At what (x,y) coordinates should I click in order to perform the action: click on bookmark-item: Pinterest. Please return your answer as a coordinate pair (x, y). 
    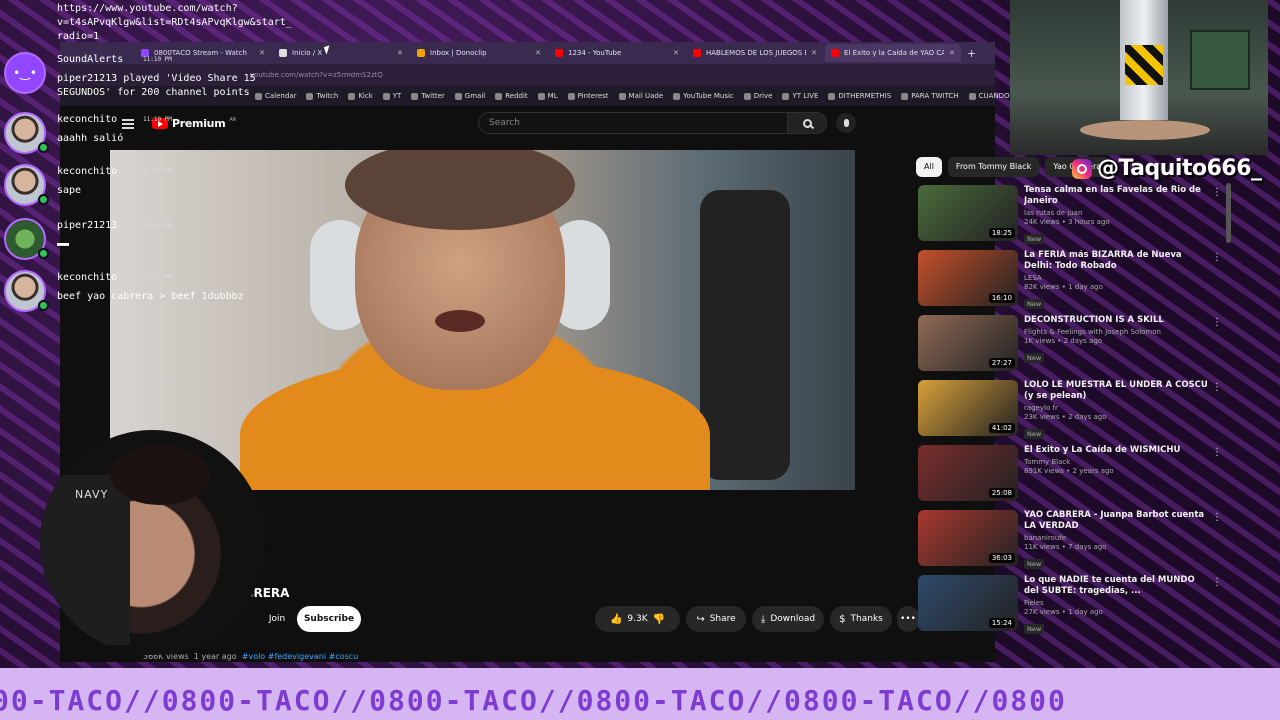
    Looking at the image, I should click on (588, 96).